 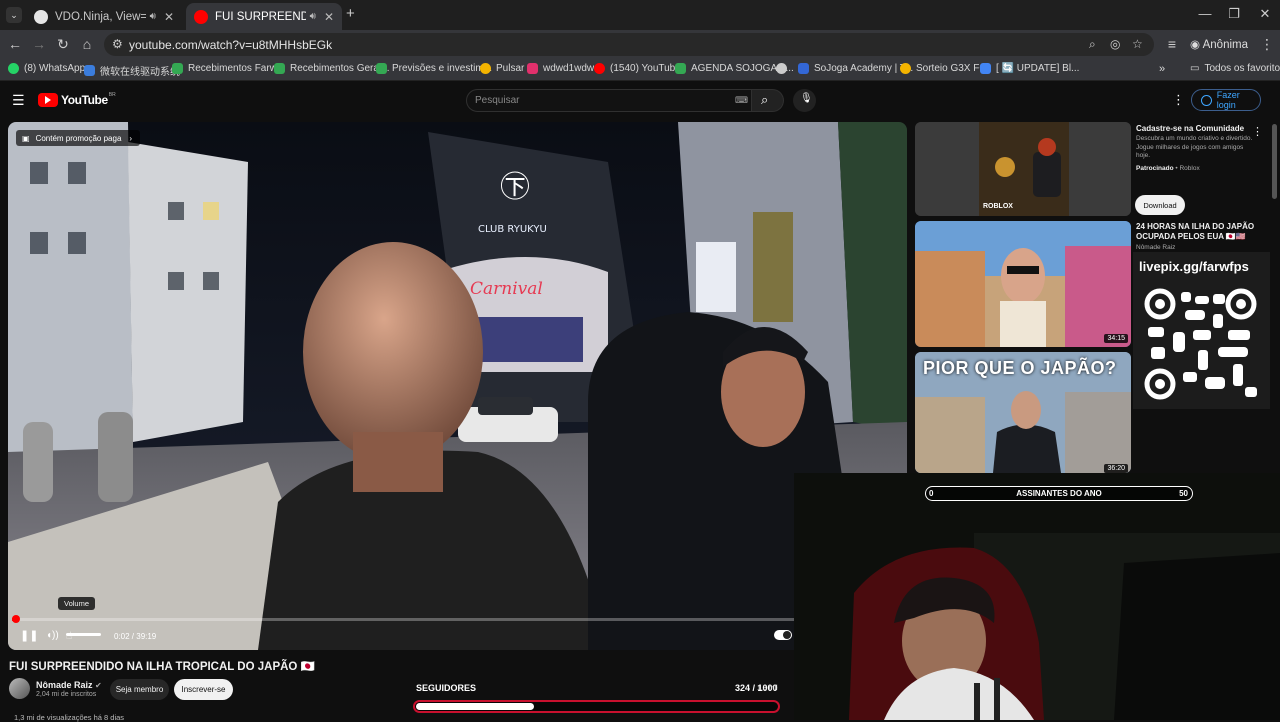 I want to click on bookmark-item: 微软在线驱动系统, so click(x=132, y=70).